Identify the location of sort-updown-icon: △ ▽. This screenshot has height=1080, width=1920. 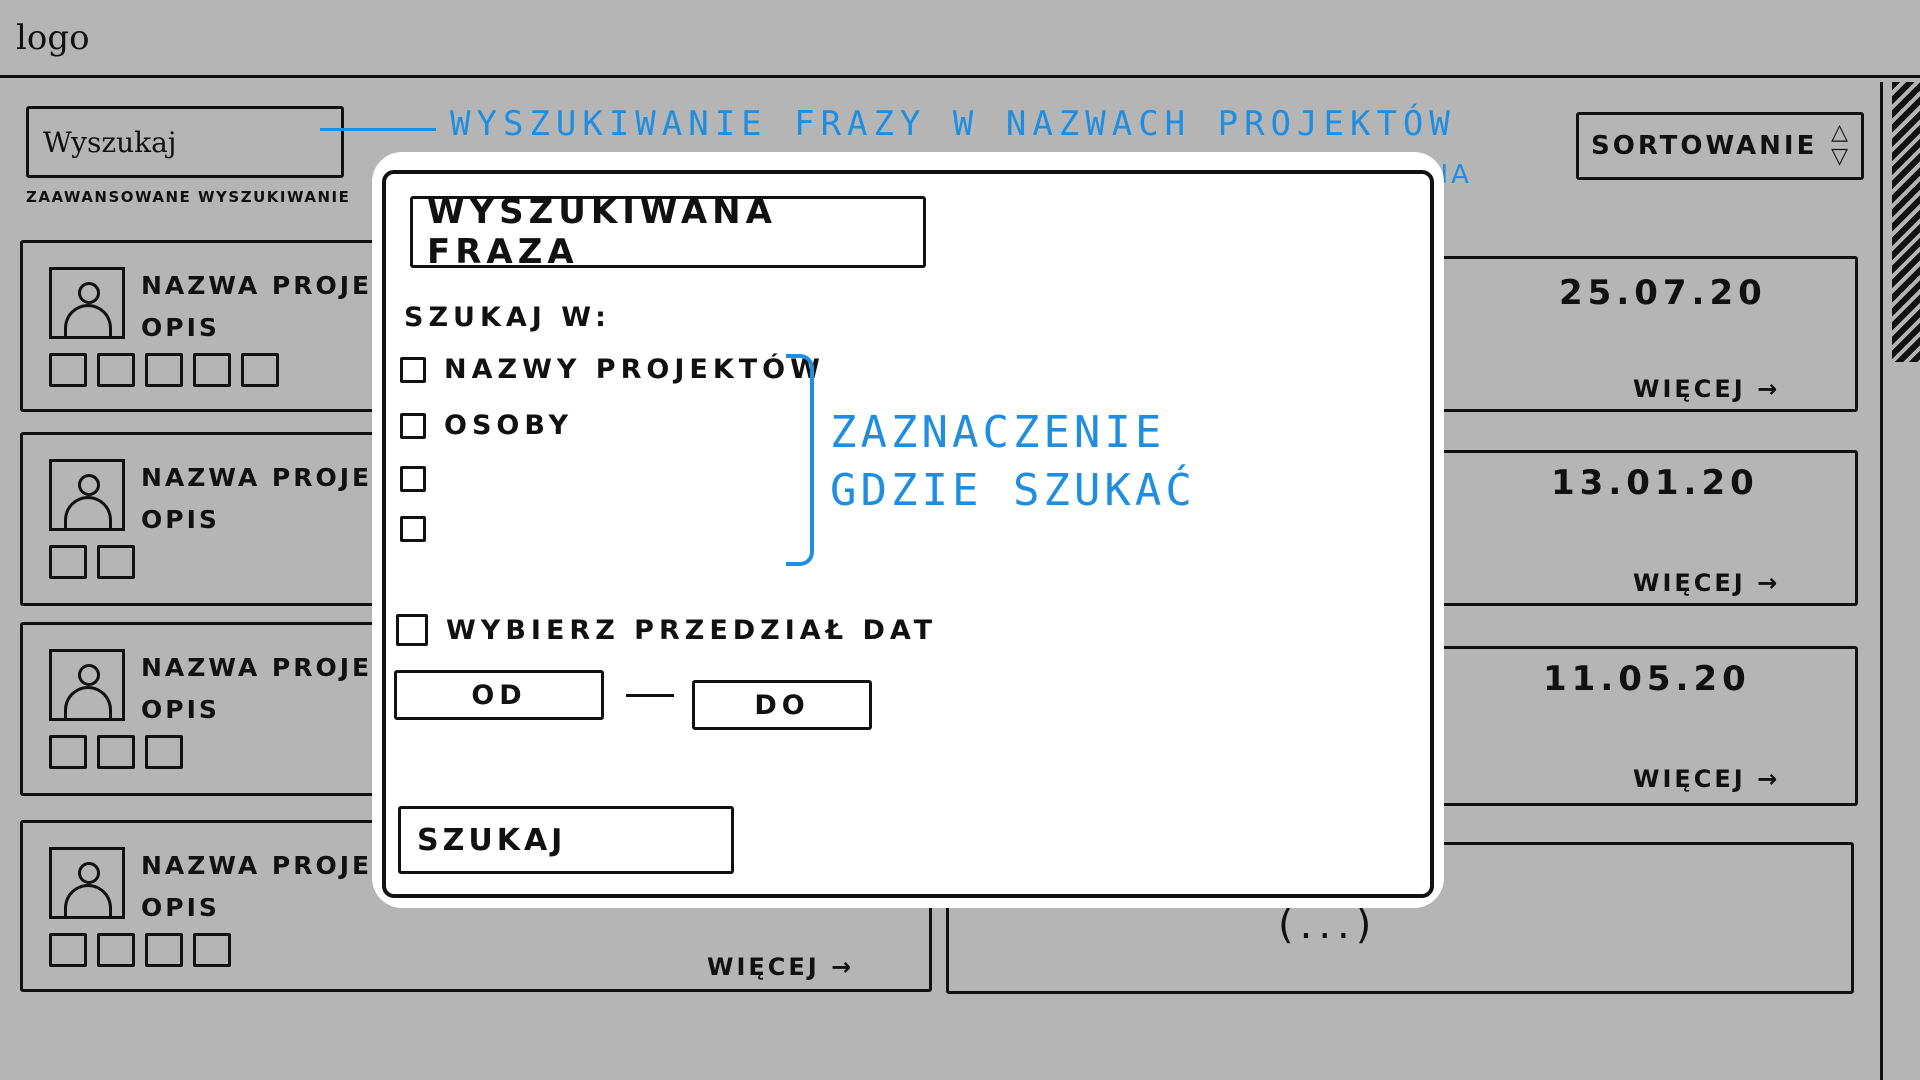
(1841, 144).